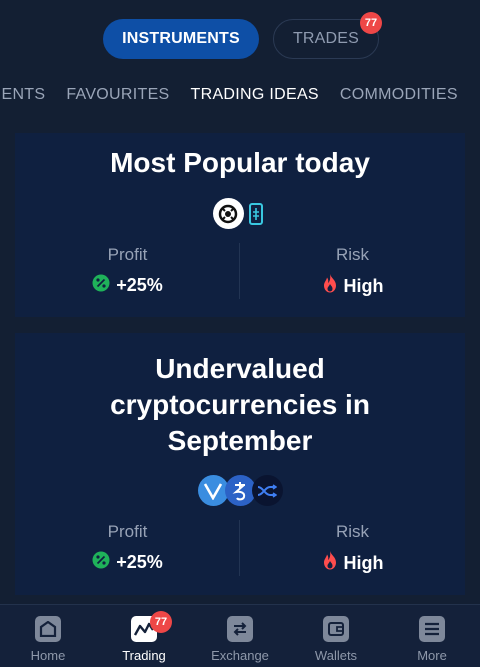 Image resolution: width=480 pixels, height=667 pixels. Describe the element at coordinates (144, 636) in the screenshot. I see `nav-trading: Trading` at that location.